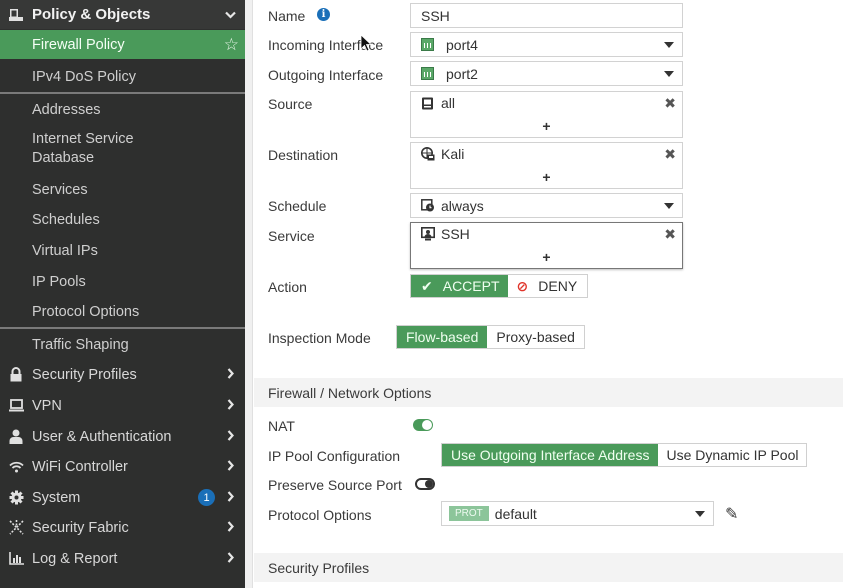 The image size is (843, 588). What do you see at coordinates (577, 513) in the screenshot?
I see `protocol-options-select: PROT default` at bounding box center [577, 513].